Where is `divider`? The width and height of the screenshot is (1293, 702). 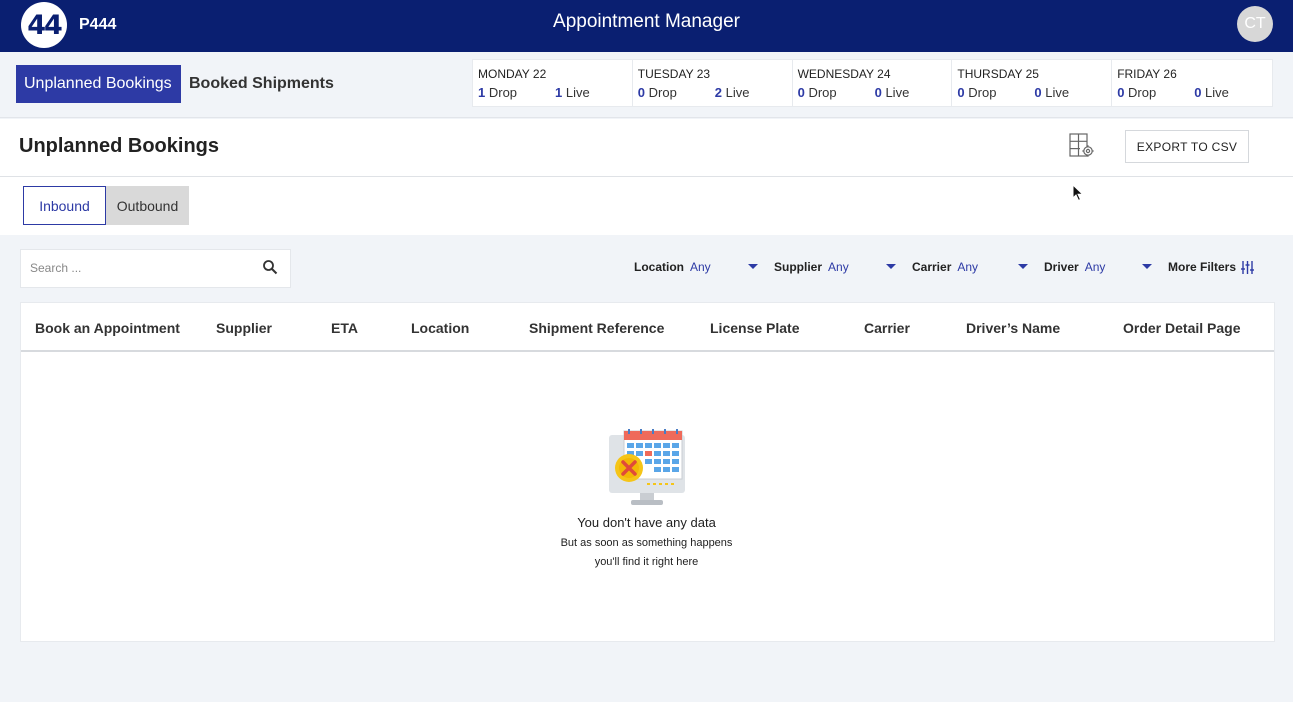 divider is located at coordinates (646, 176).